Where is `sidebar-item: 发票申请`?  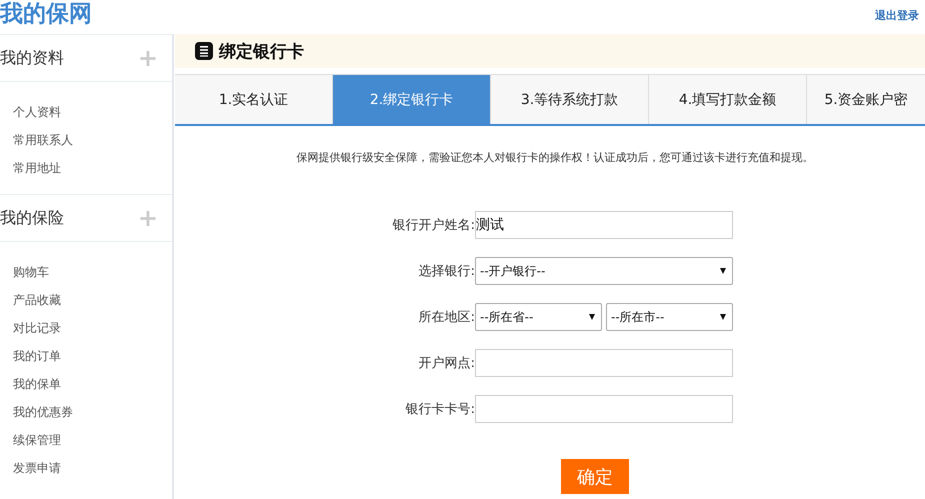
sidebar-item: 发票申请 is located at coordinates (92, 468).